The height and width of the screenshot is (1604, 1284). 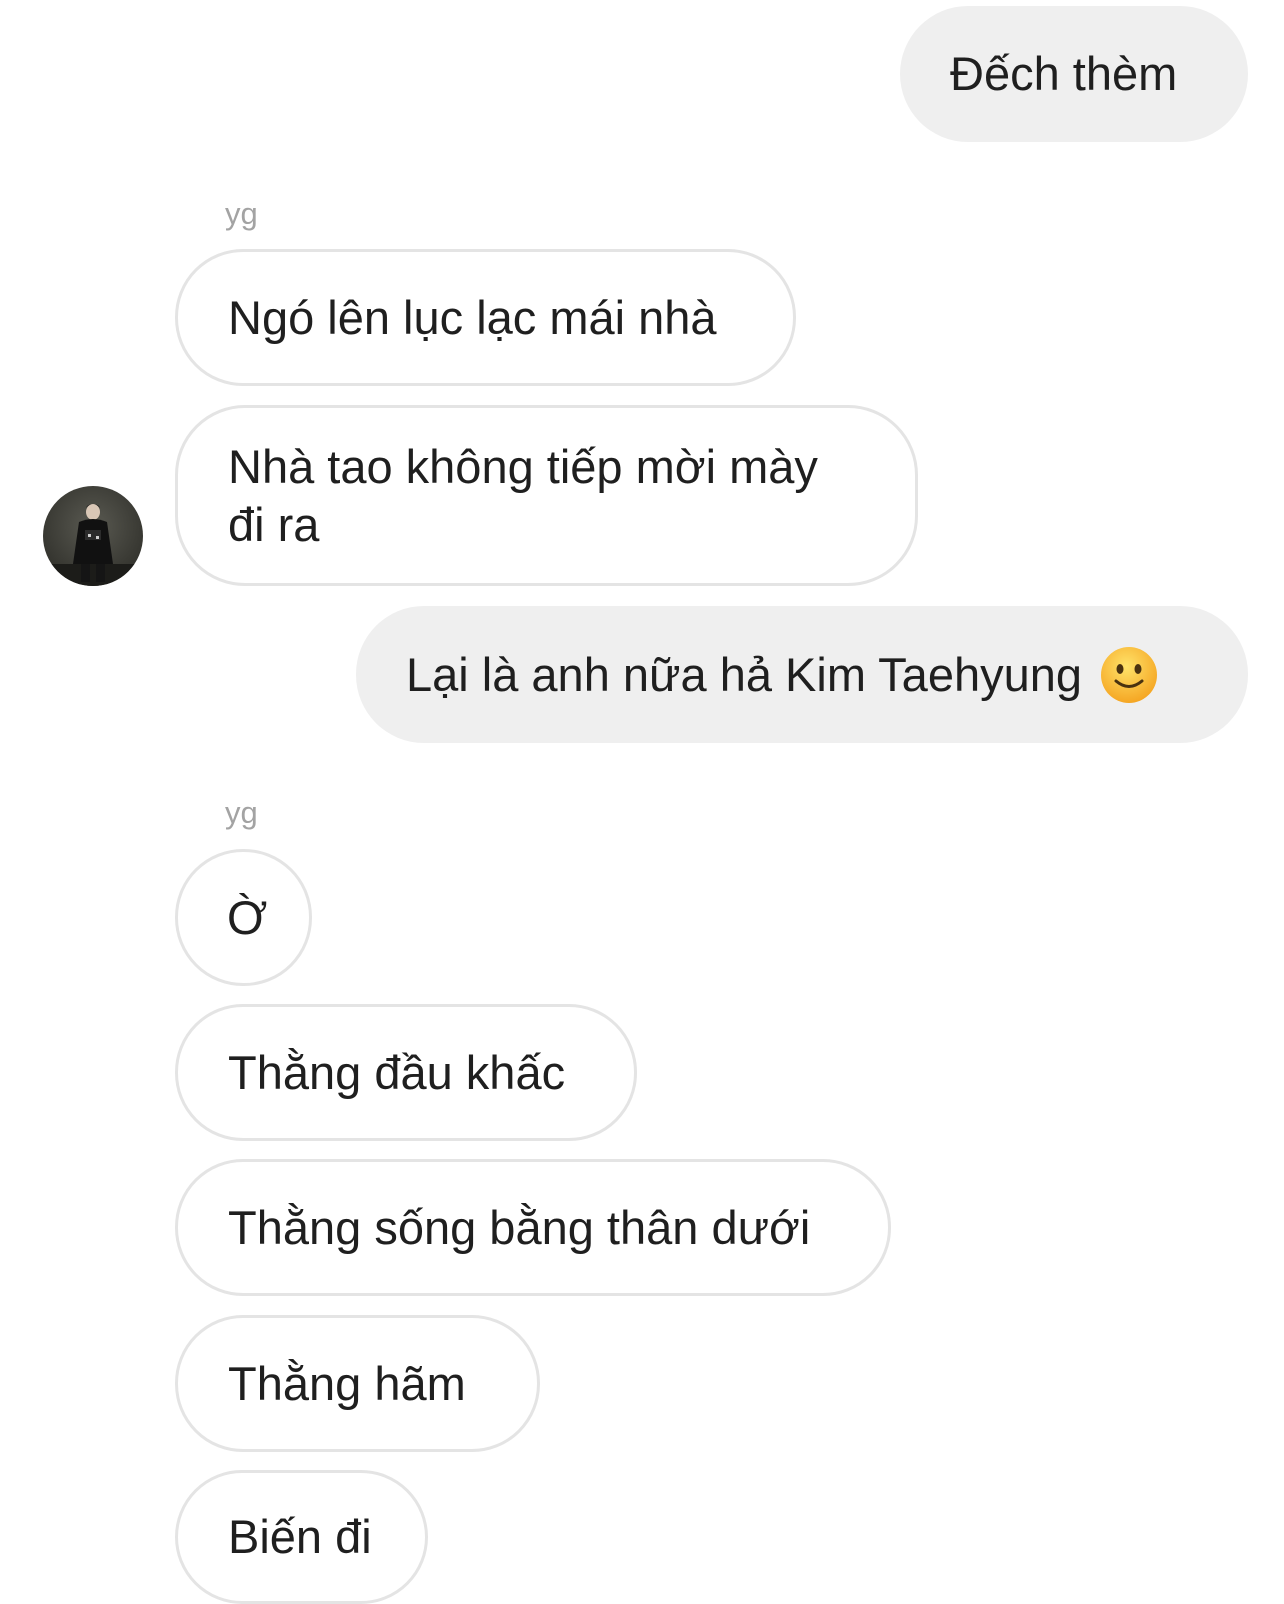 I want to click on incoming-message-bubble: Thằng hãm, so click(x=357, y=1383).